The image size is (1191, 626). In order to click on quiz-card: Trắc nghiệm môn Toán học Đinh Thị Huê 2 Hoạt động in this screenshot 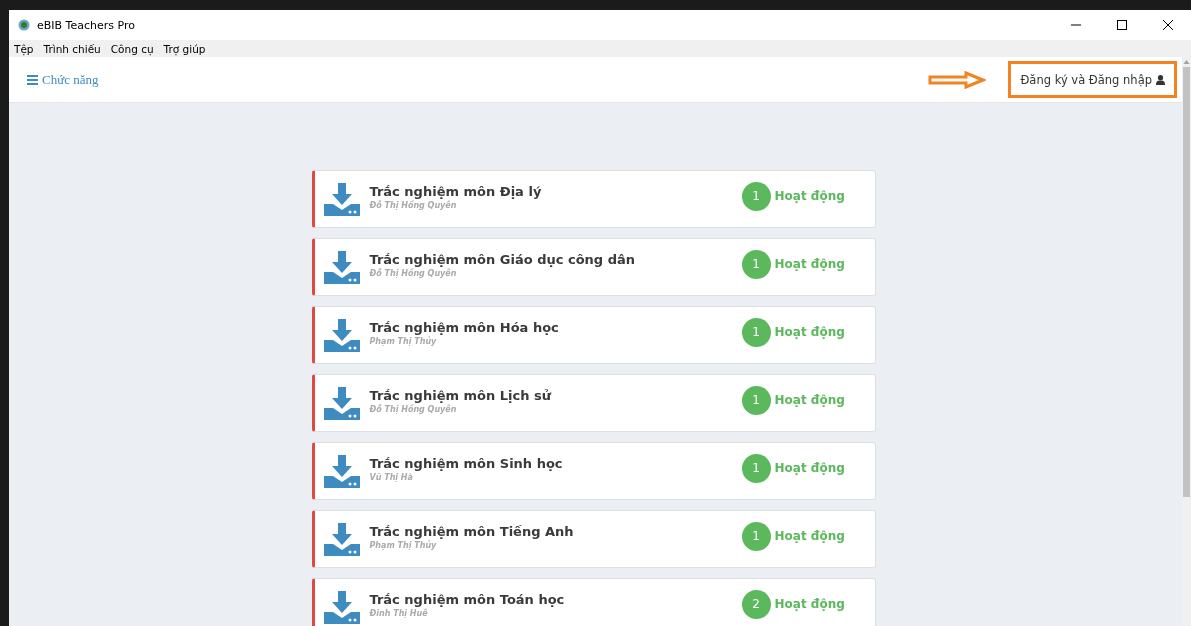, I will do `click(593, 602)`.